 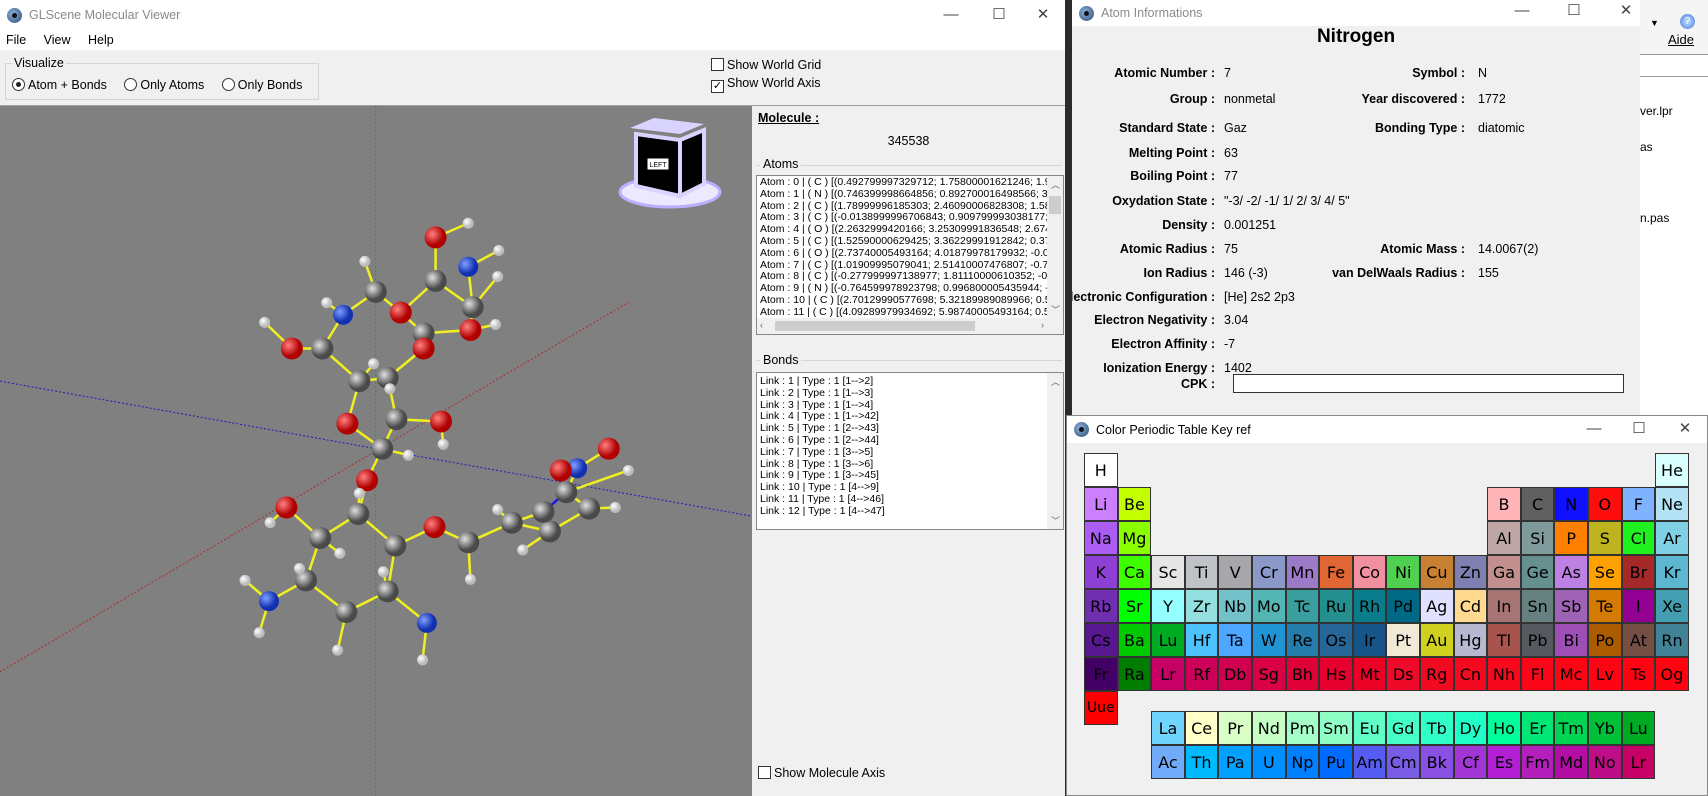 What do you see at coordinates (1605, 504) in the screenshot?
I see `element-cell-o: O` at bounding box center [1605, 504].